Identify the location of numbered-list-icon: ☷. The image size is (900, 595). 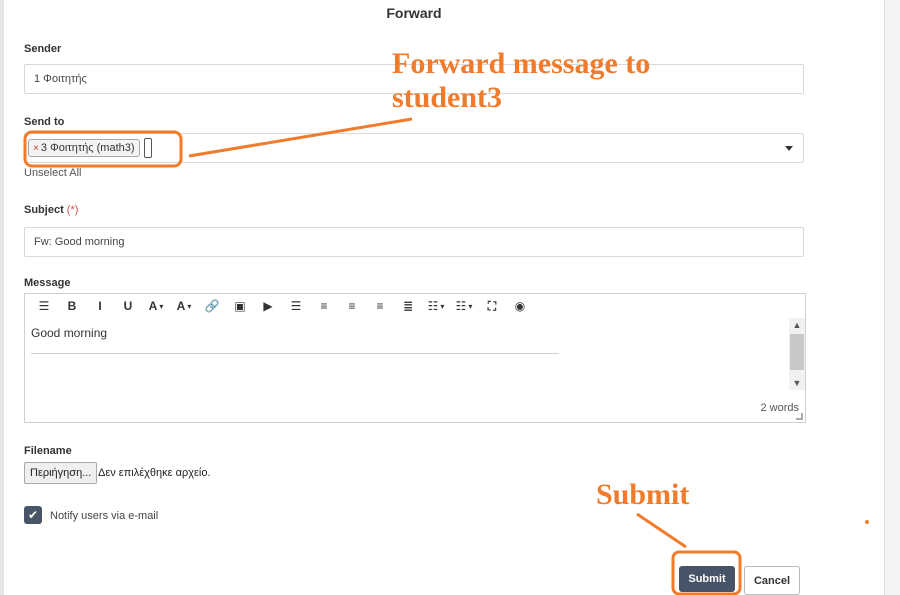
(464, 306).